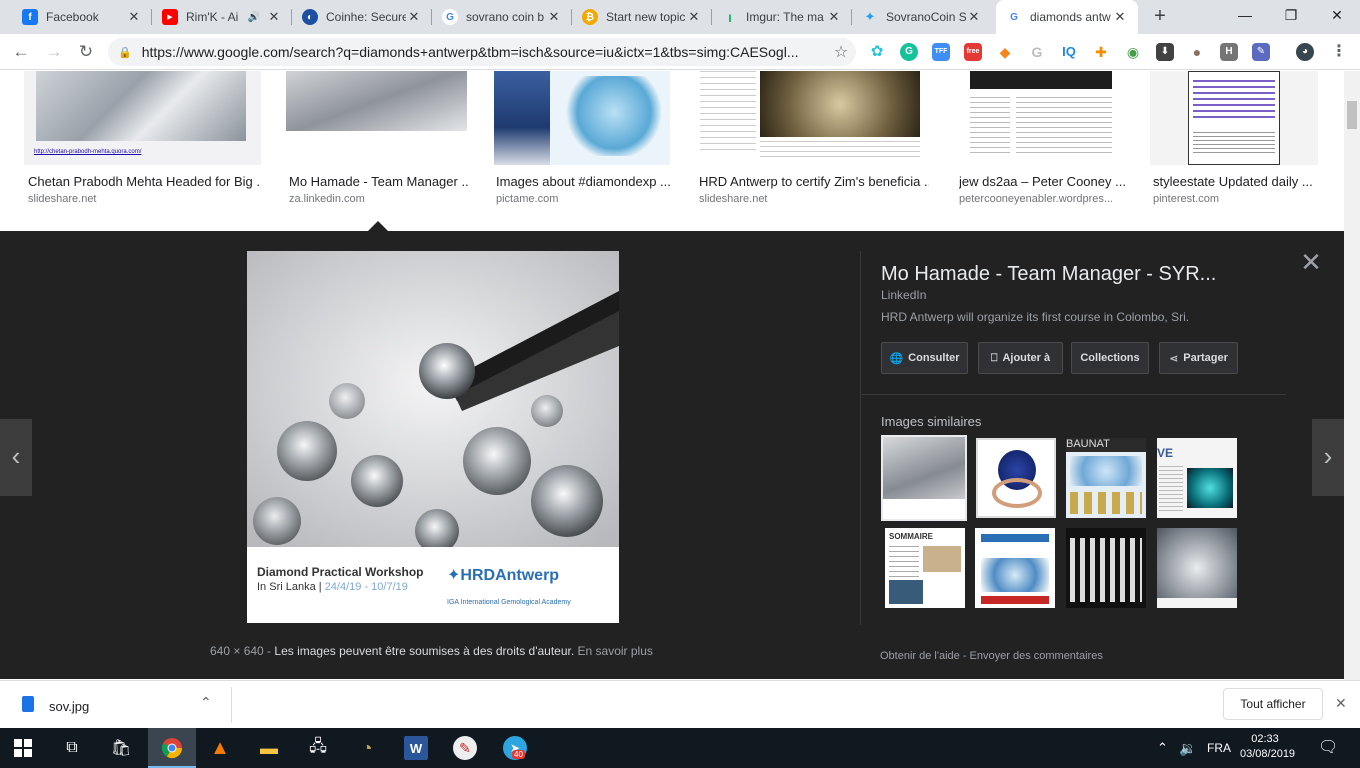 This screenshot has width=1360, height=768. I want to click on notification-center-icon: 🗨, so click(1328, 748).